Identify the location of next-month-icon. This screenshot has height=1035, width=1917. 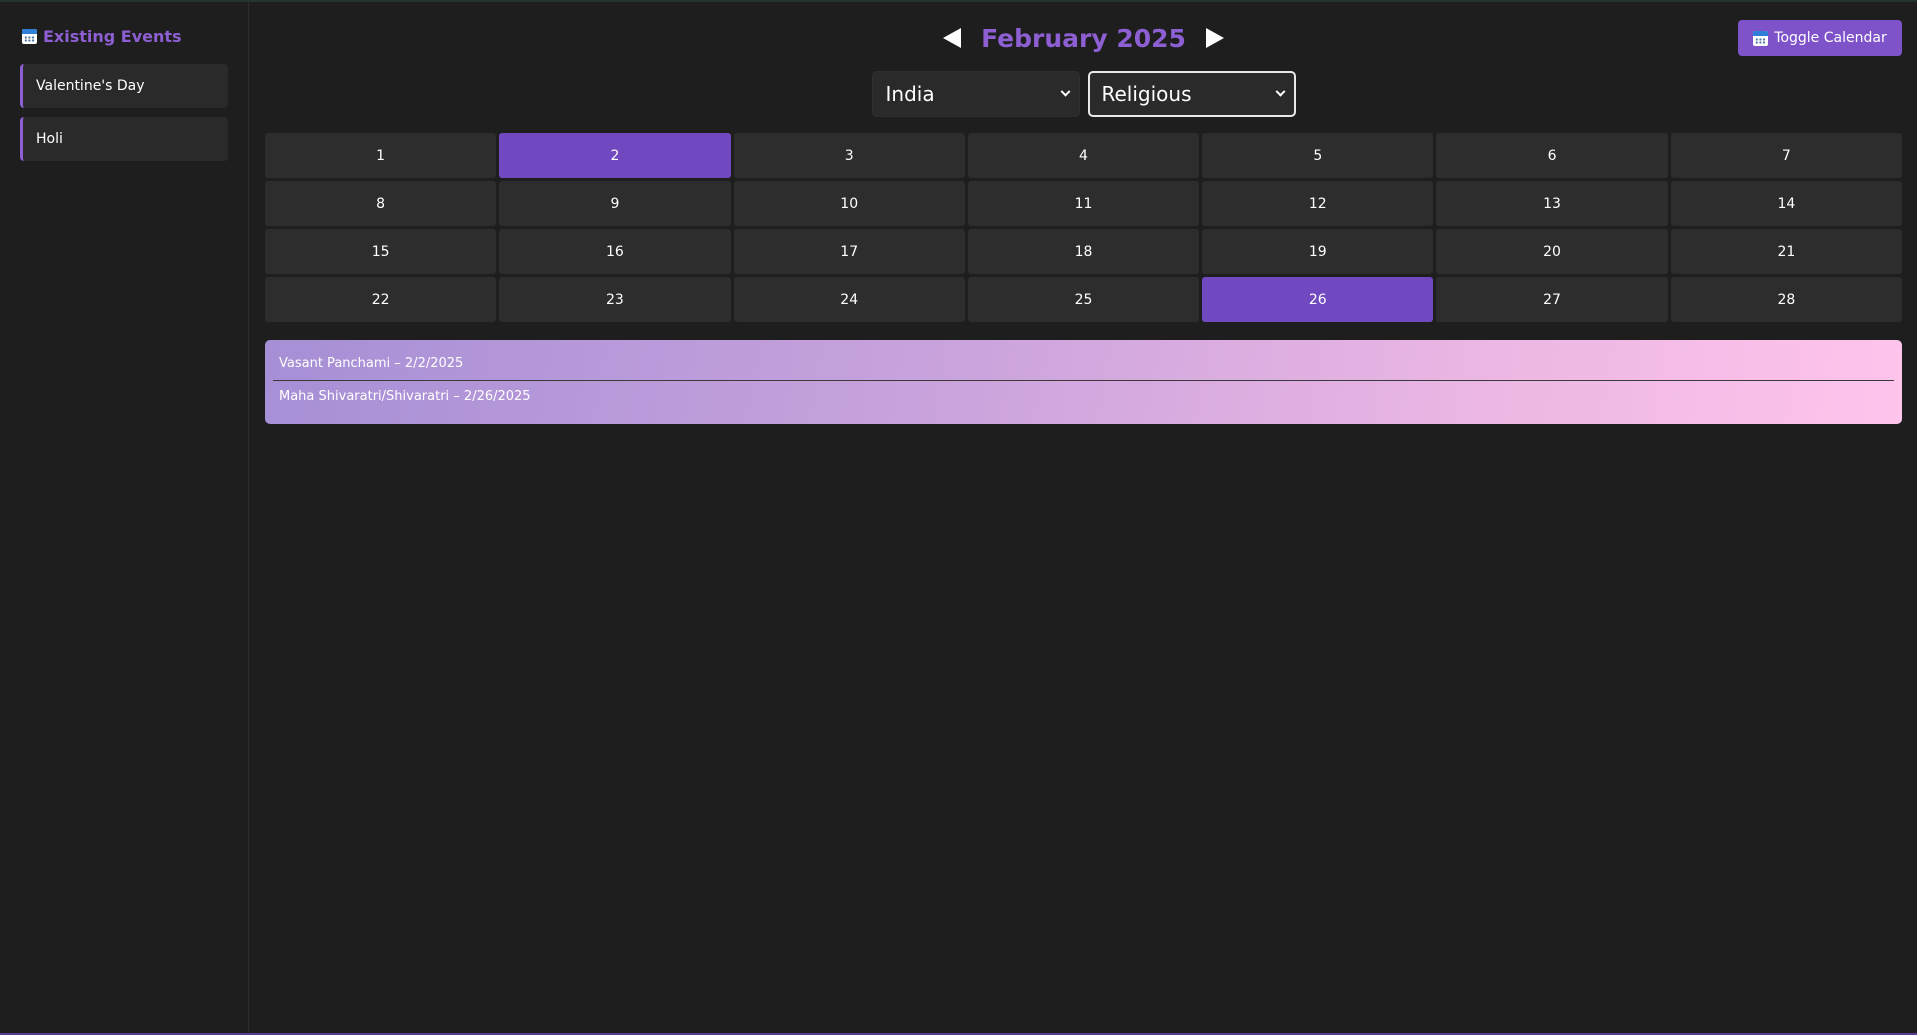
(1214, 38).